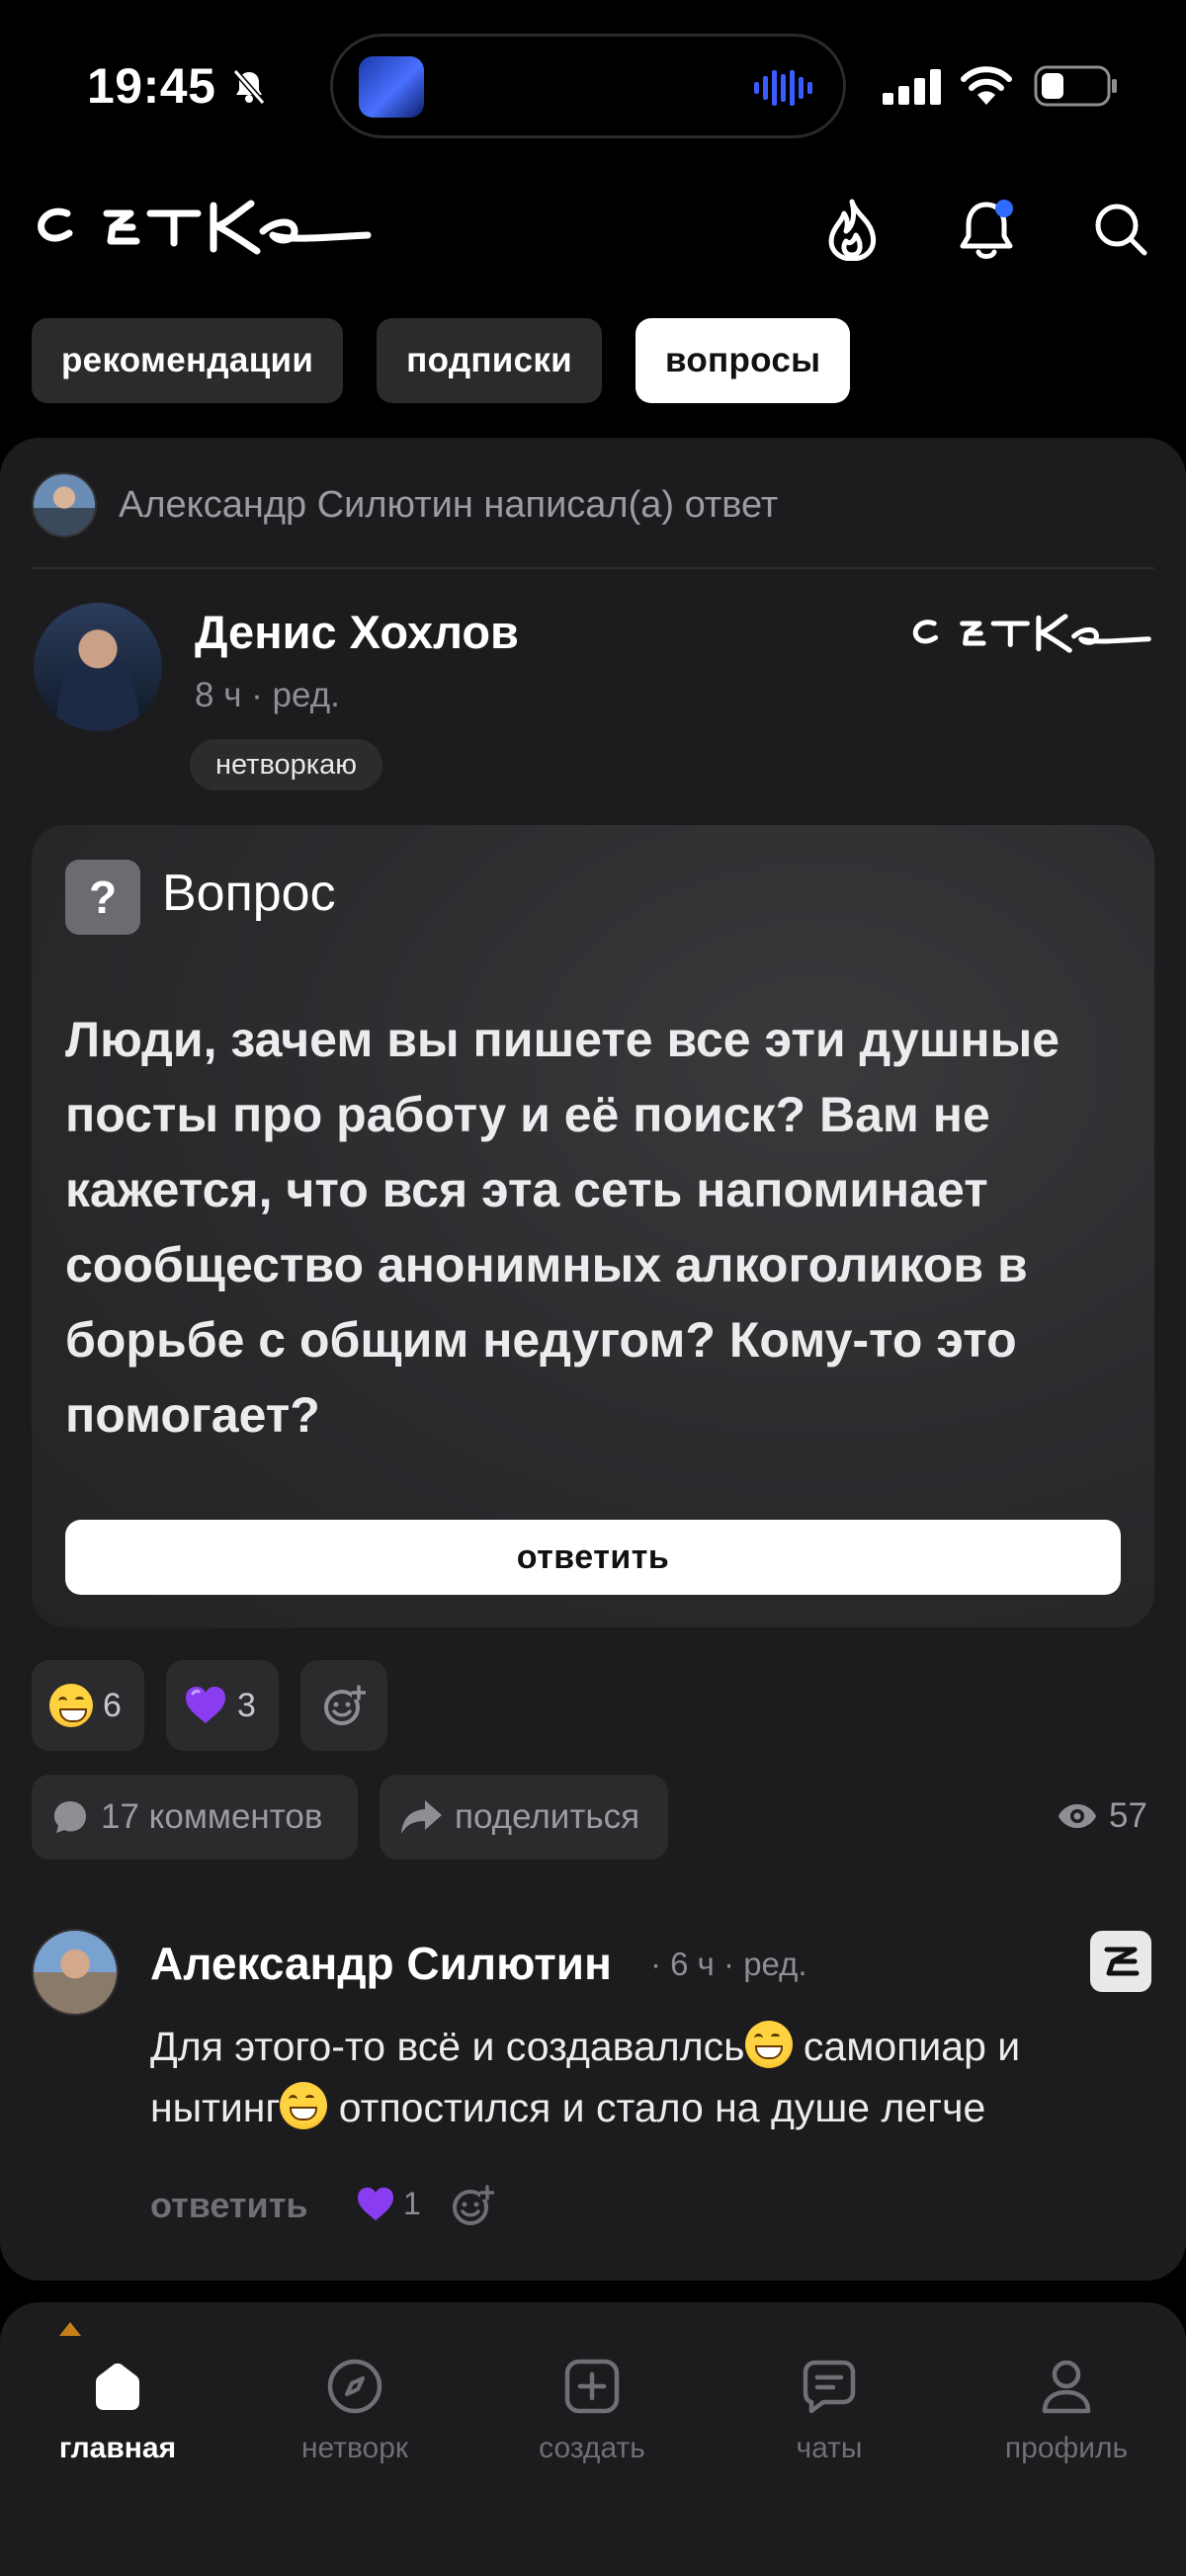  I want to click on app-badge-icon, so click(1120, 1961).